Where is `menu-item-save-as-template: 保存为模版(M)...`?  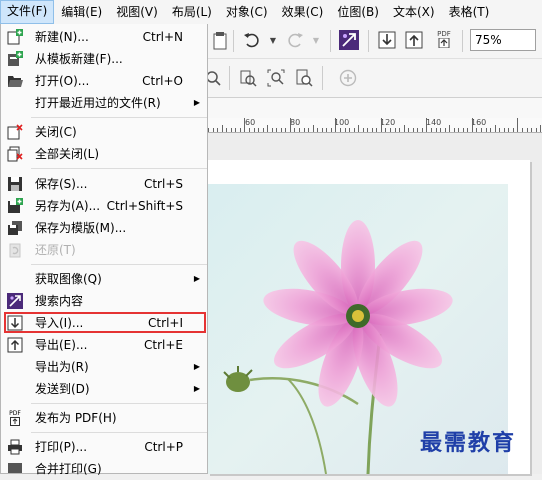
menu-item-save-as-template: 保存为模版(M)... is located at coordinates (104, 228).